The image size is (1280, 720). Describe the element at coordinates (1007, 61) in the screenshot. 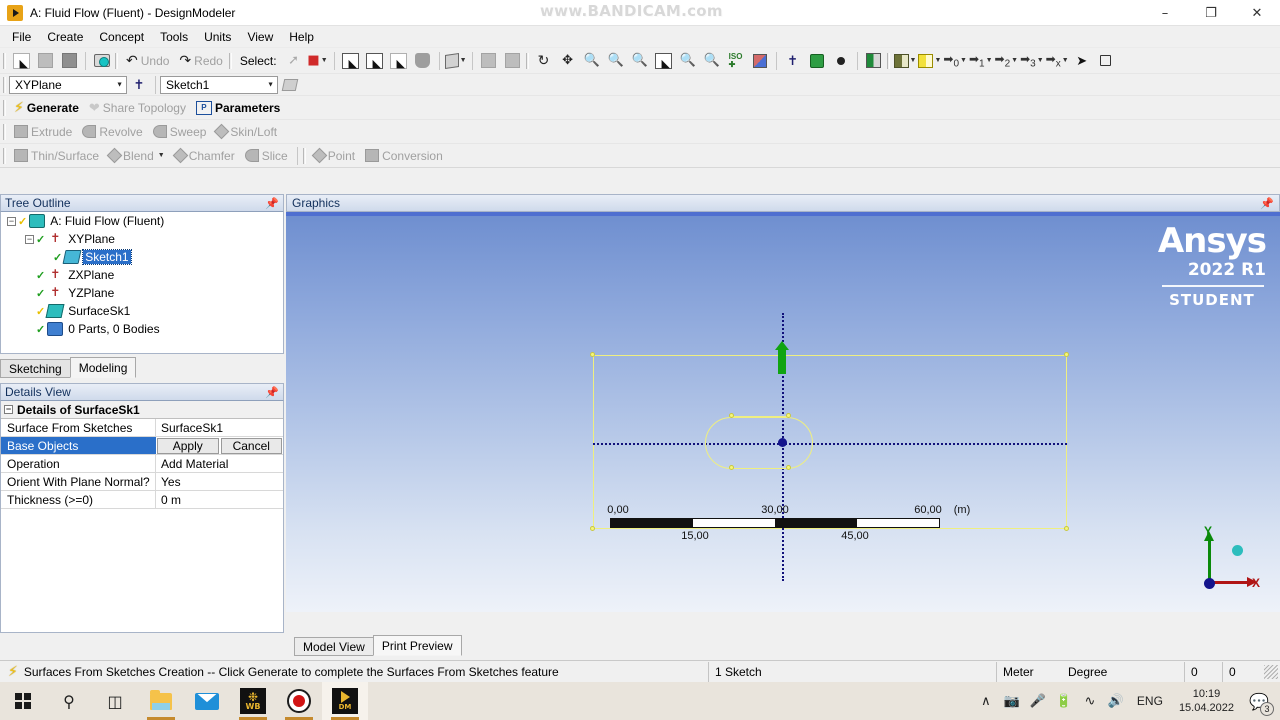

I see `new-plane-2-icon: ➡2 ▼` at that location.